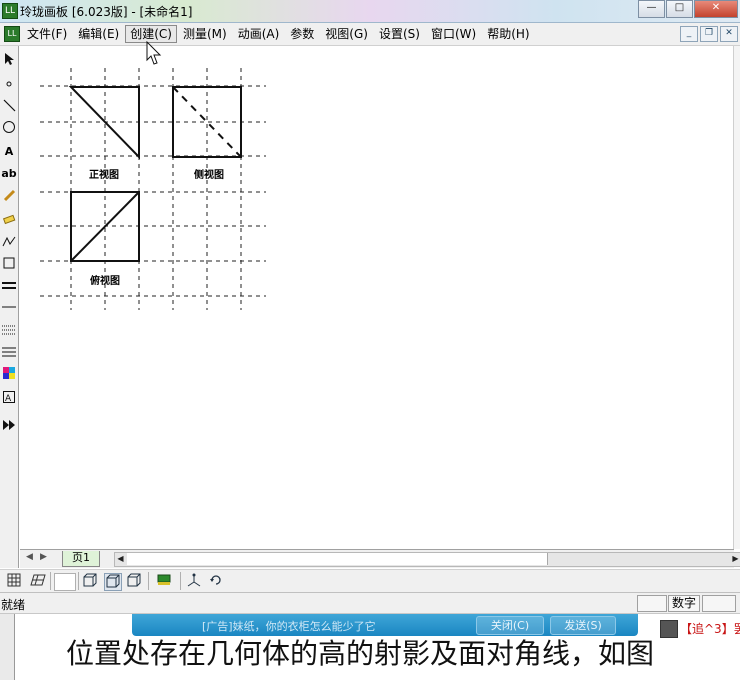 The image size is (740, 680). I want to click on line-thick-icon, so click(9, 288).